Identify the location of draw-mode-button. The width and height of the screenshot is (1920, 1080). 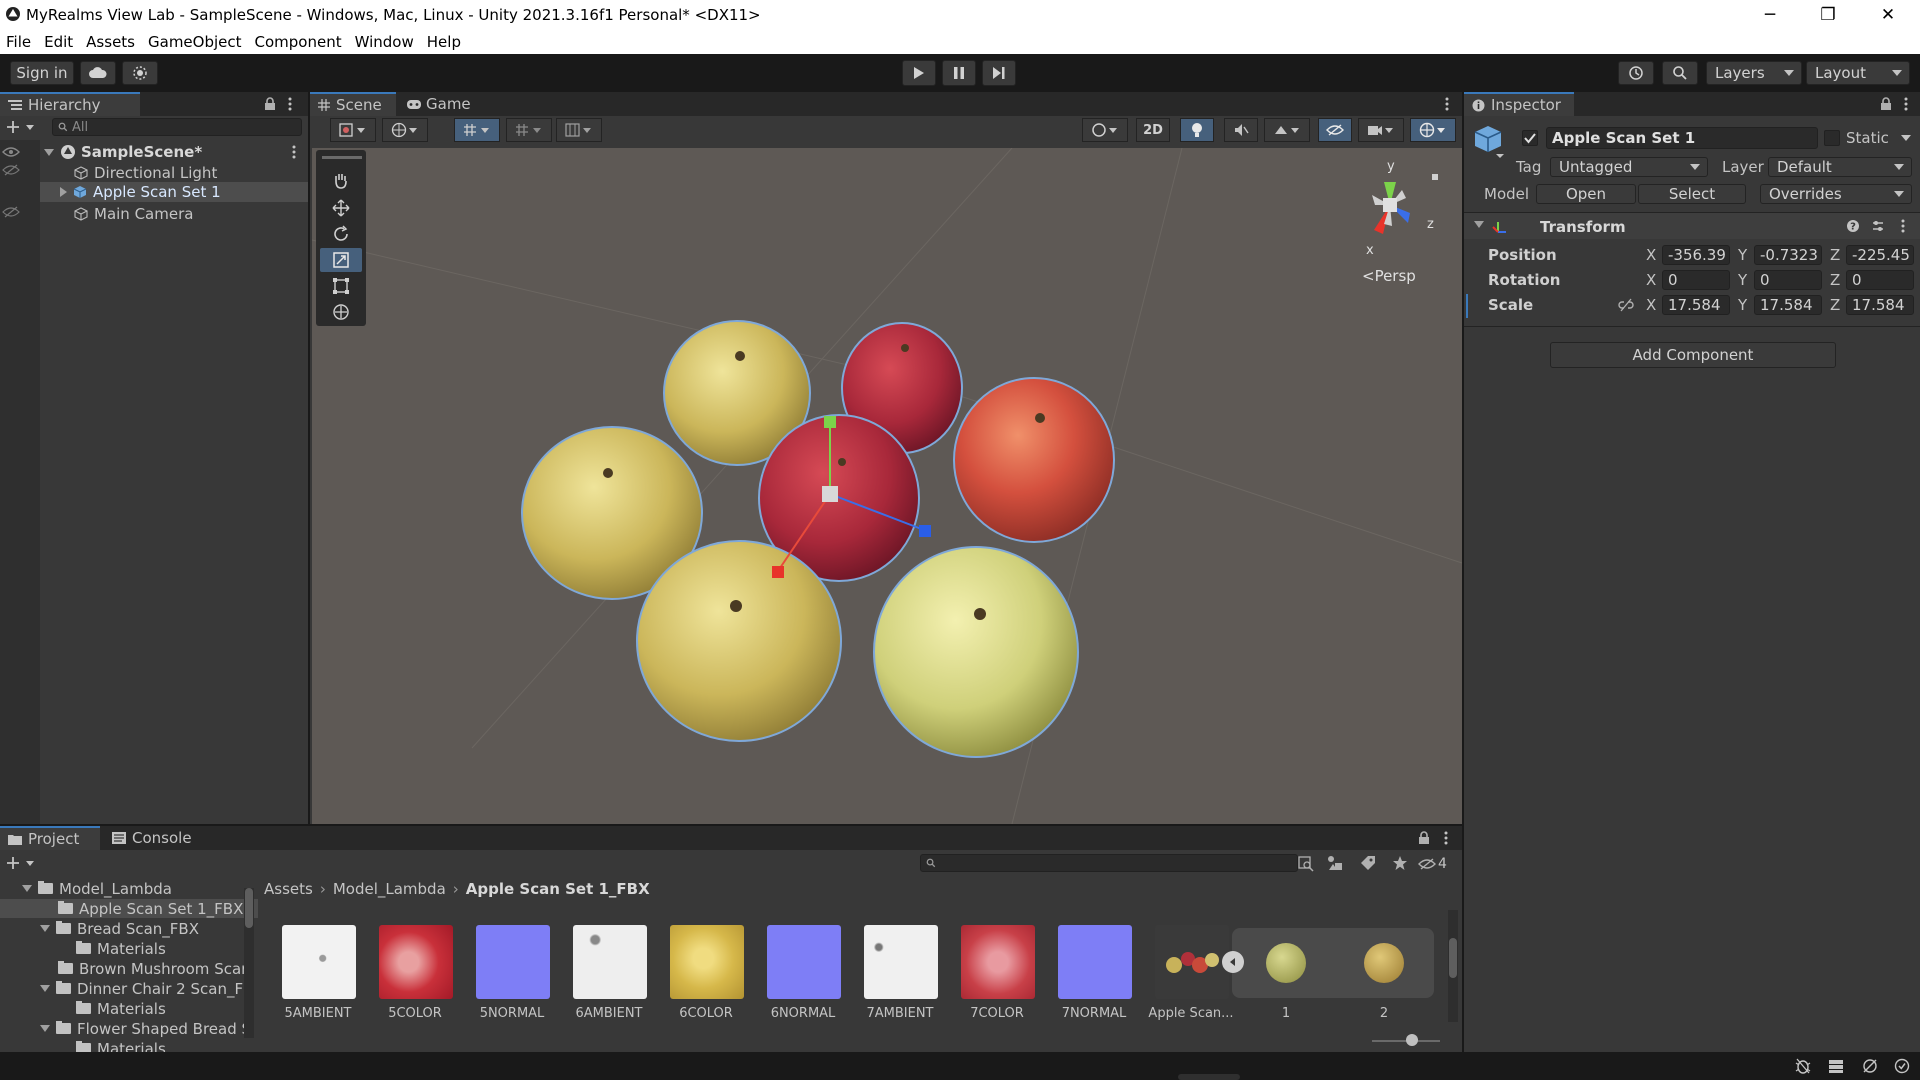
(353, 130).